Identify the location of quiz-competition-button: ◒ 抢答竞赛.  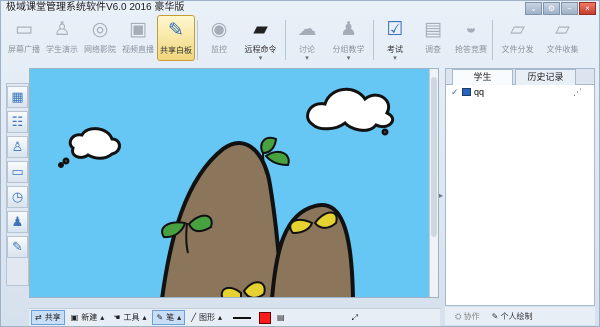
(471, 38).